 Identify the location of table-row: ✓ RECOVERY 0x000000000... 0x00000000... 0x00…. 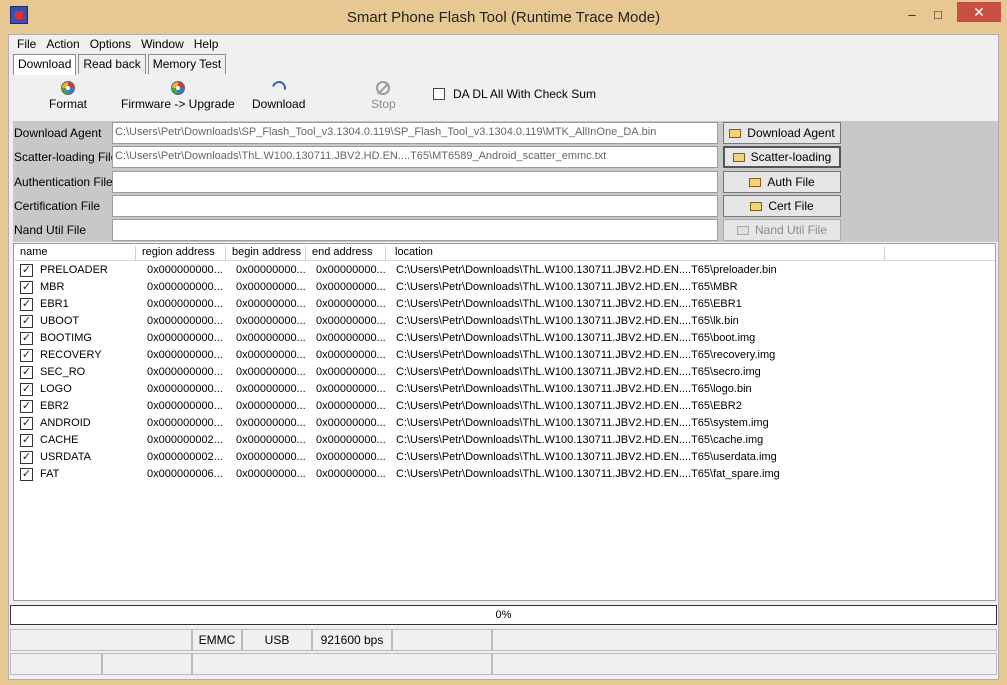
(504, 355).